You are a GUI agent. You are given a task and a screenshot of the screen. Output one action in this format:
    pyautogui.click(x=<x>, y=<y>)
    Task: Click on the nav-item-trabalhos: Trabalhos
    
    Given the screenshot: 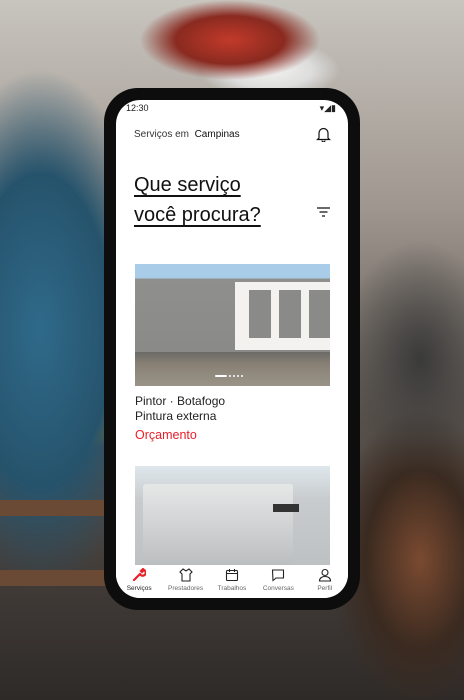 What is the action you would take?
    pyautogui.click(x=232, y=583)
    